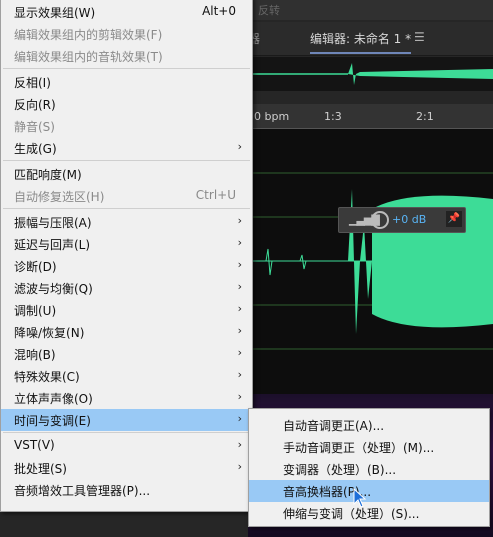 The height and width of the screenshot is (537, 493). Describe the element at coordinates (48, 175) in the screenshot. I see `menu-item-label: 匹配响度(M)` at that location.